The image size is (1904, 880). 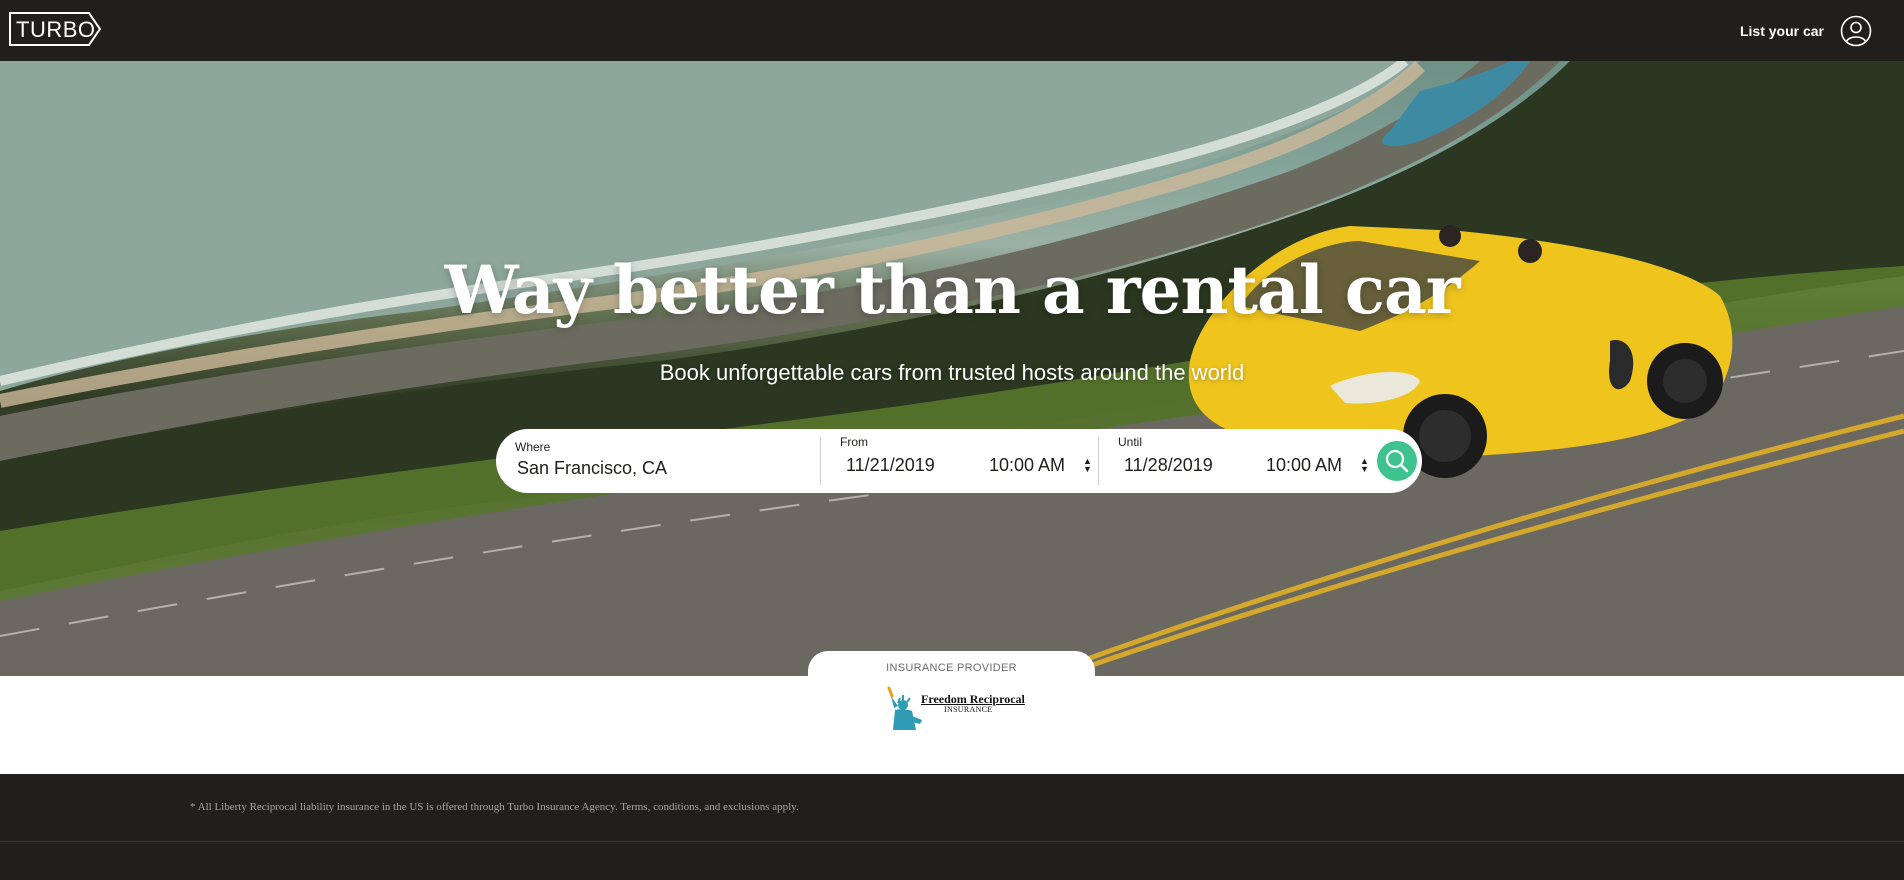 I want to click on where-input: San Francisco, CA, so click(x=592, y=468).